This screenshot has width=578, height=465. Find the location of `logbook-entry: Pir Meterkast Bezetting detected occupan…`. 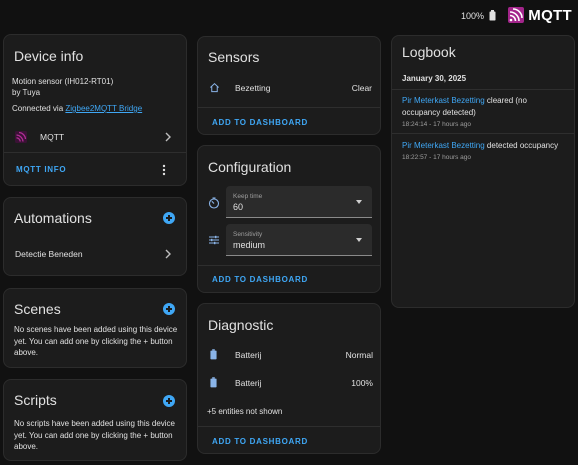

logbook-entry: Pir Meterkast Bezetting detected occupan… is located at coordinates (484, 150).